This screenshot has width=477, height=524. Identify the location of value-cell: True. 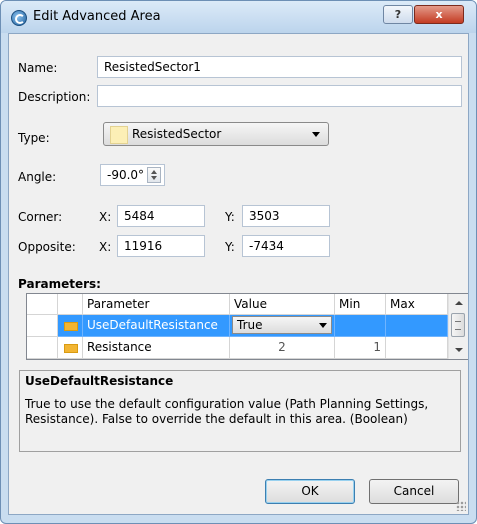
(282, 326).